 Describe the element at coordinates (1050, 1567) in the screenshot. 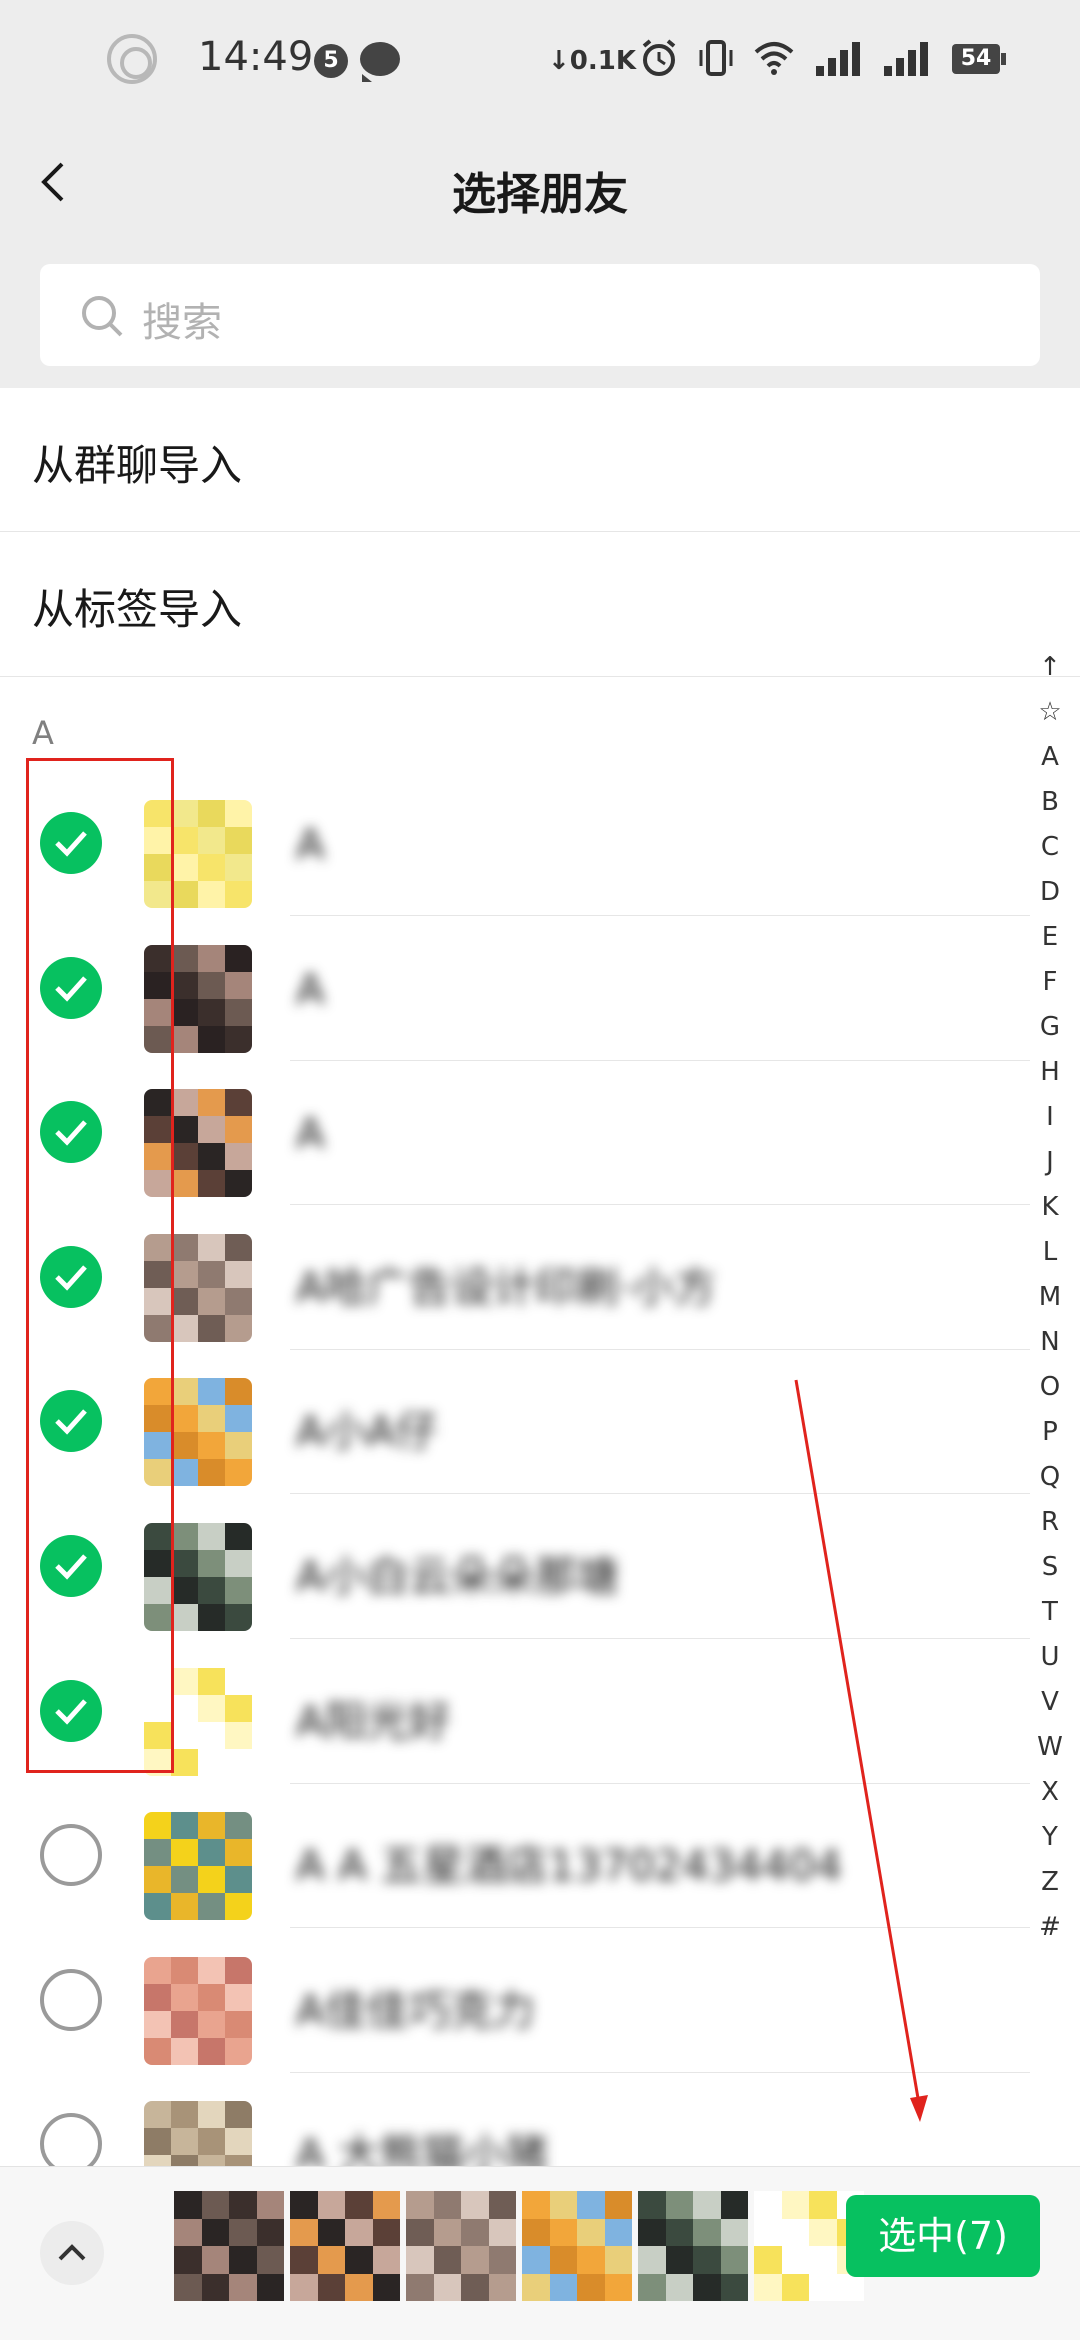

I see `index-letter: S` at that location.